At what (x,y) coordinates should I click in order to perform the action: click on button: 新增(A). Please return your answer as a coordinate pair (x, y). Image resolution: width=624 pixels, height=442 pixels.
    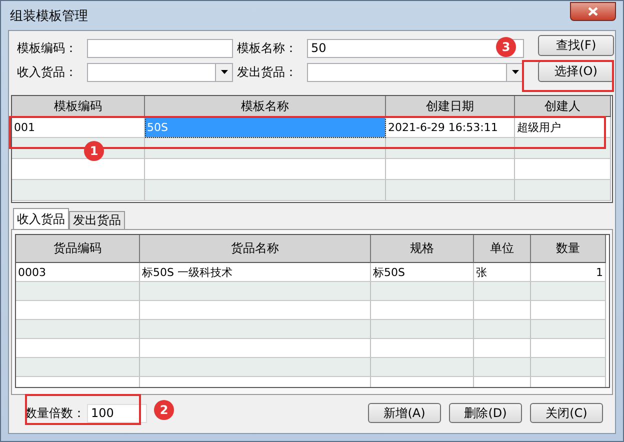
    Looking at the image, I should click on (404, 413).